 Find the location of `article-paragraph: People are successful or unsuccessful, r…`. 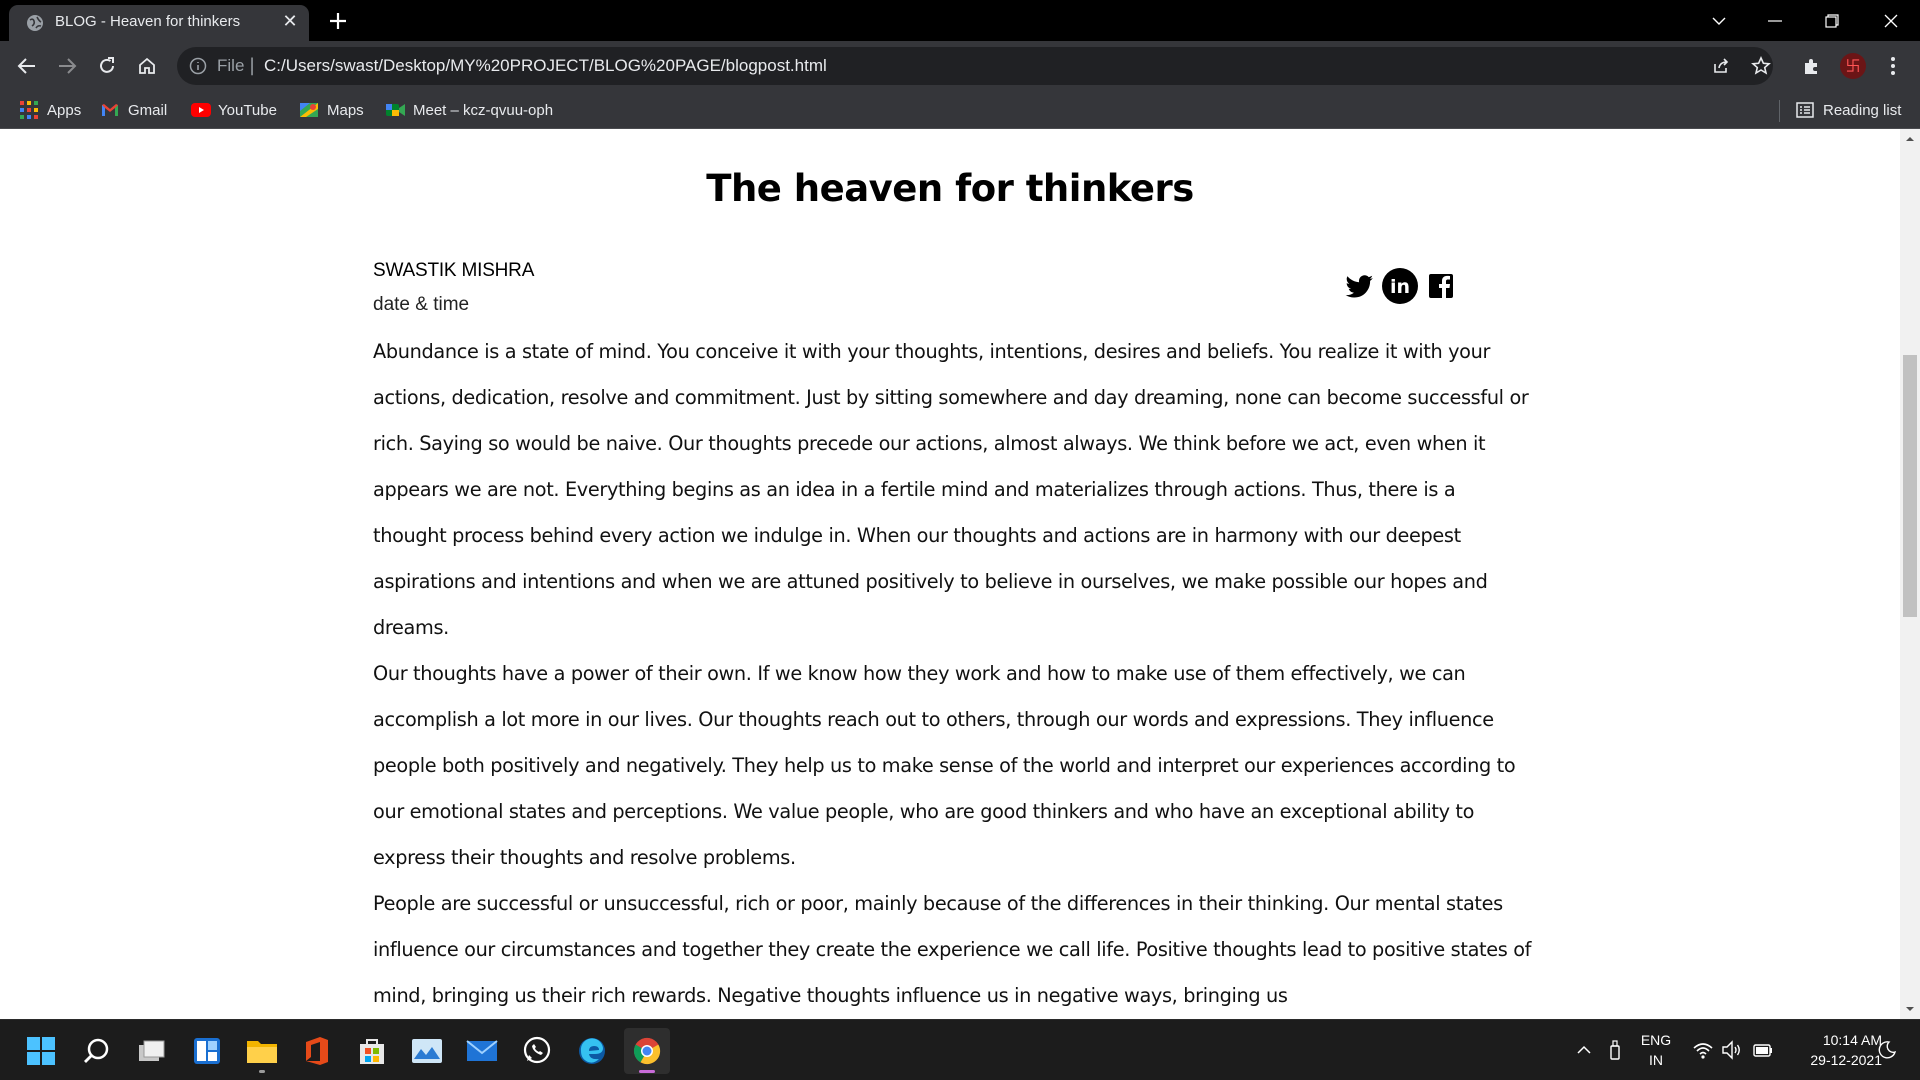

article-paragraph: People are successful or unsuccessful, r… is located at coordinates (952, 949).